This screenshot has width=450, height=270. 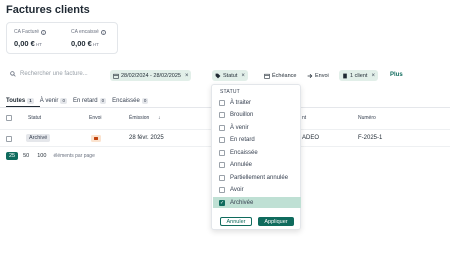 What do you see at coordinates (396, 75) in the screenshot?
I see `more-filters-button: Plus` at bounding box center [396, 75].